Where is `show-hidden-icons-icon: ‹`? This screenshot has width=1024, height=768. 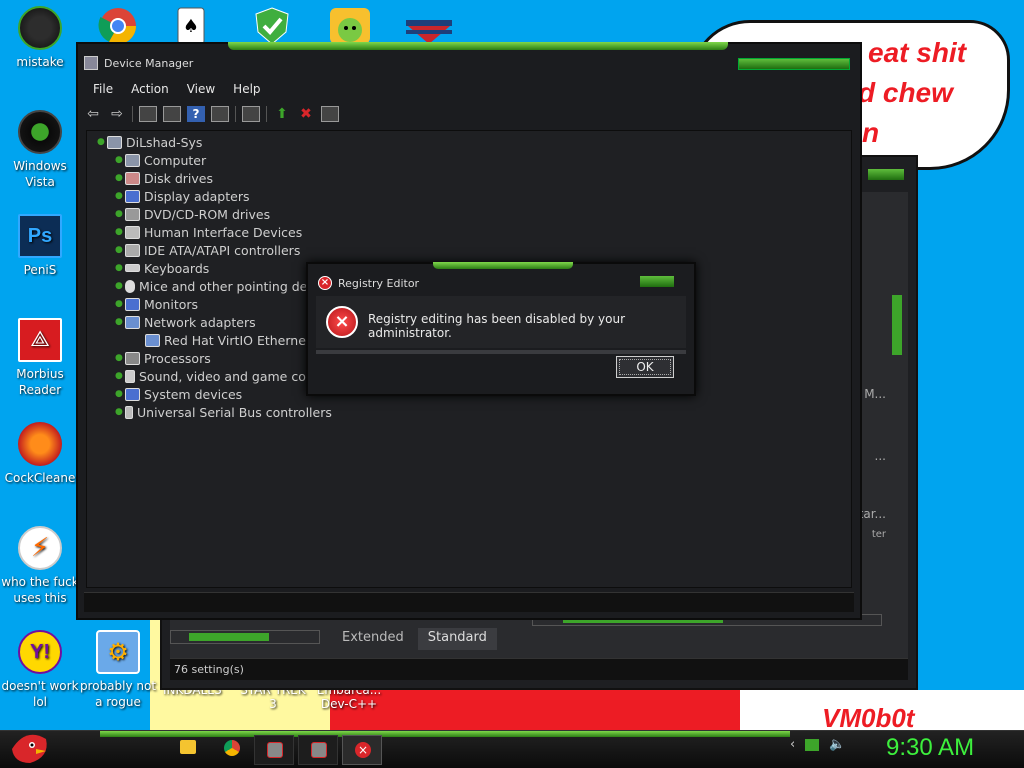 show-hidden-icons-icon: ‹ is located at coordinates (792, 744).